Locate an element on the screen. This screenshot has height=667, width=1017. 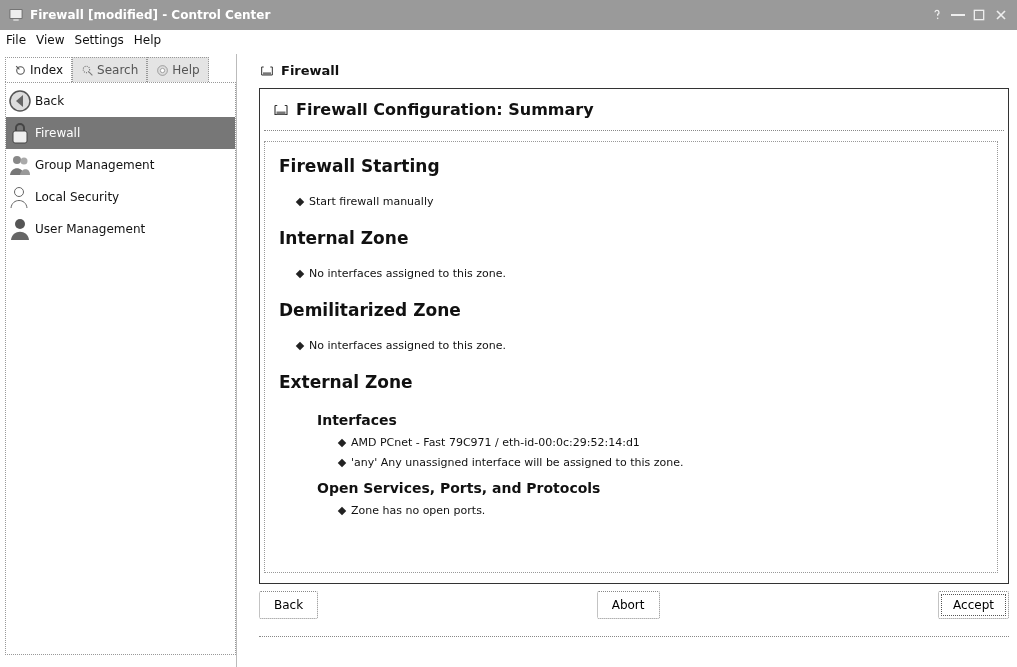
maximize-icon is located at coordinates (979, 15).